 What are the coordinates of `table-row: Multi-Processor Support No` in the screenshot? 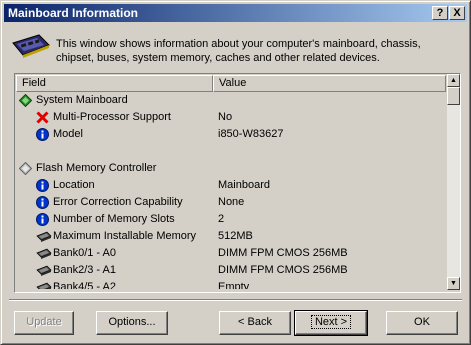 It's located at (231, 117).